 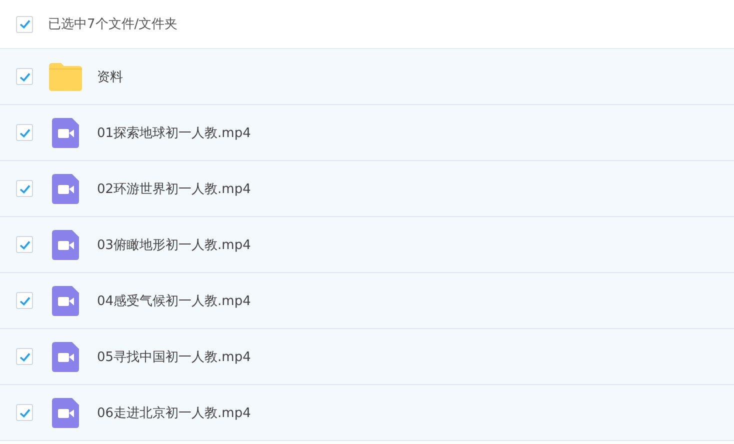 I want to click on file-name: 03俯瞰地形初一人教.mp4, so click(x=174, y=245).